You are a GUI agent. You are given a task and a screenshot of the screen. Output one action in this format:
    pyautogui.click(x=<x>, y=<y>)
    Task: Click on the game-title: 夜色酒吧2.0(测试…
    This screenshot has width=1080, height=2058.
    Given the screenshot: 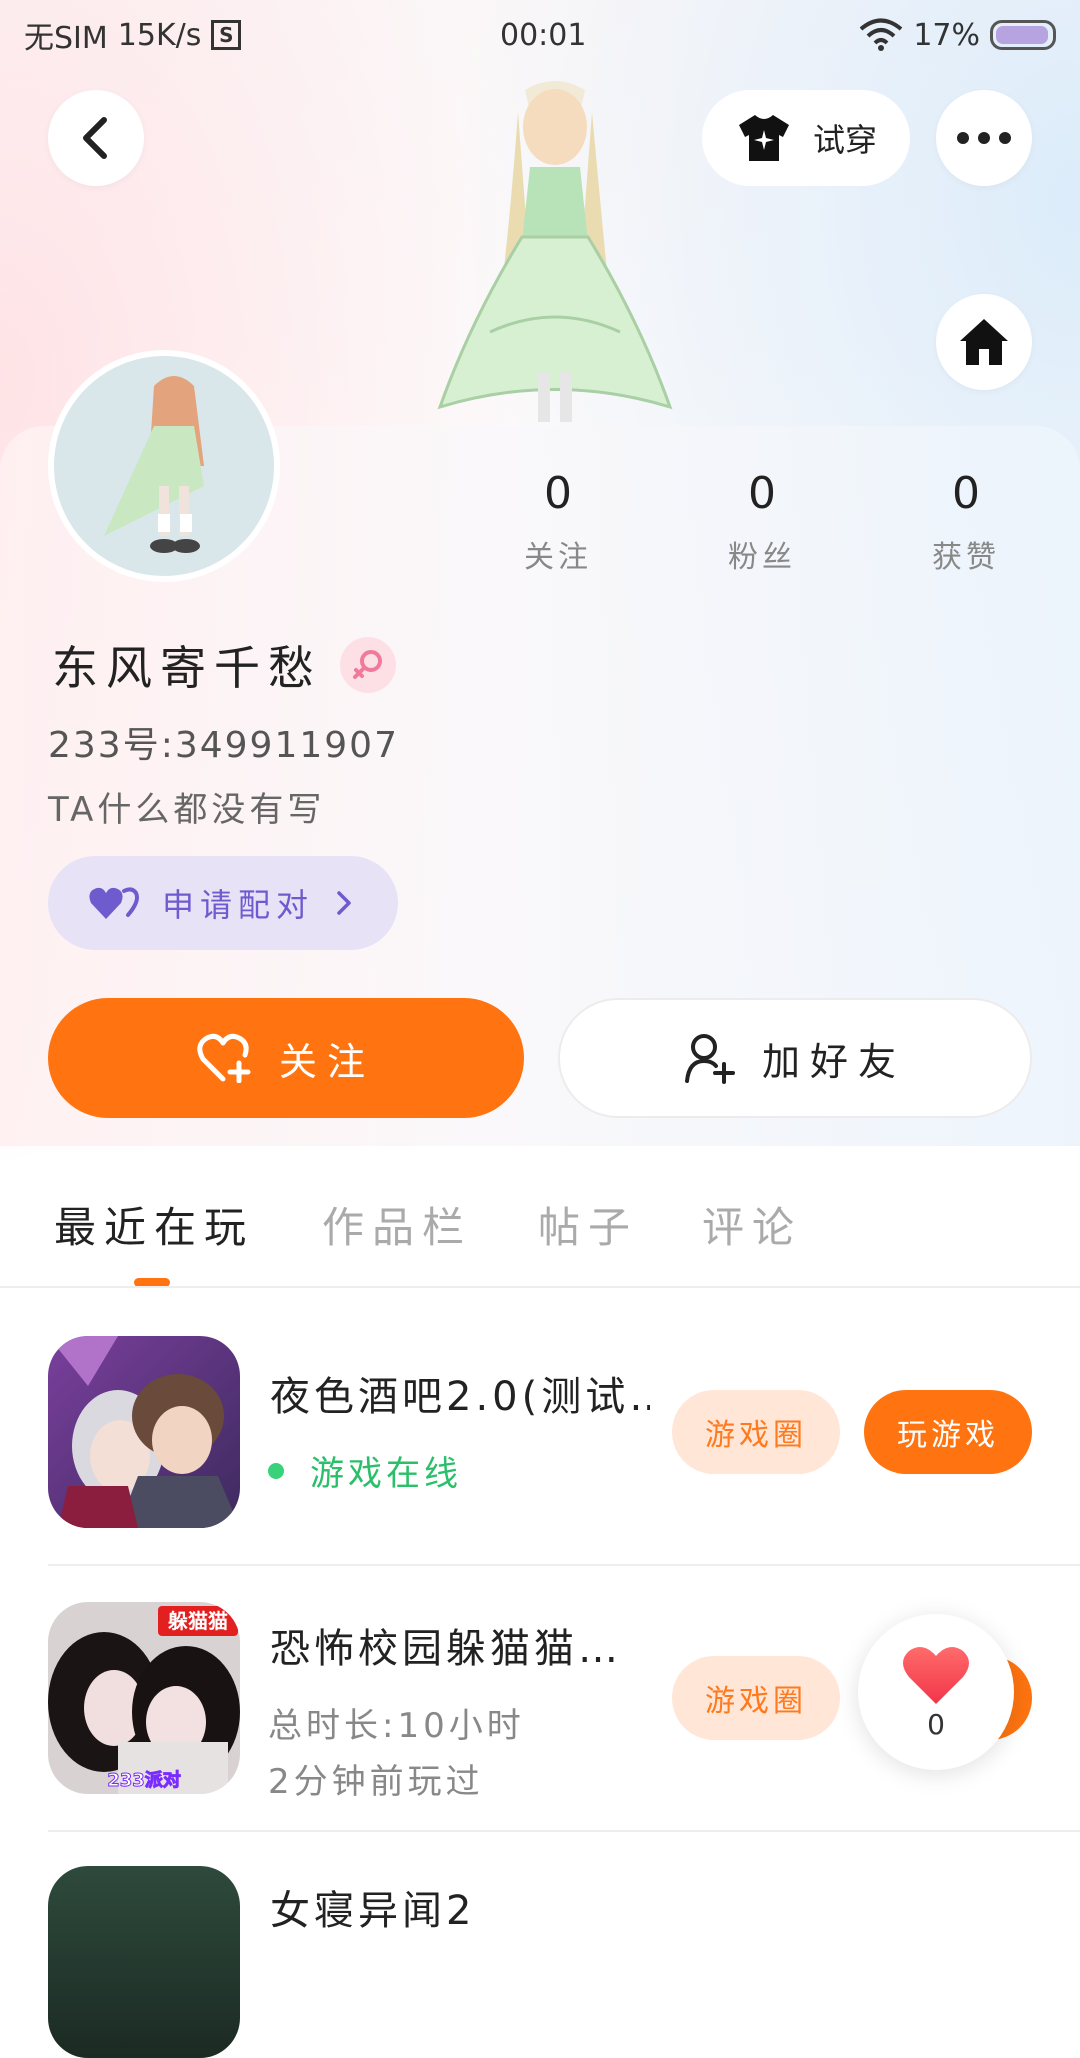 What is the action you would take?
    pyautogui.click(x=460, y=1397)
    